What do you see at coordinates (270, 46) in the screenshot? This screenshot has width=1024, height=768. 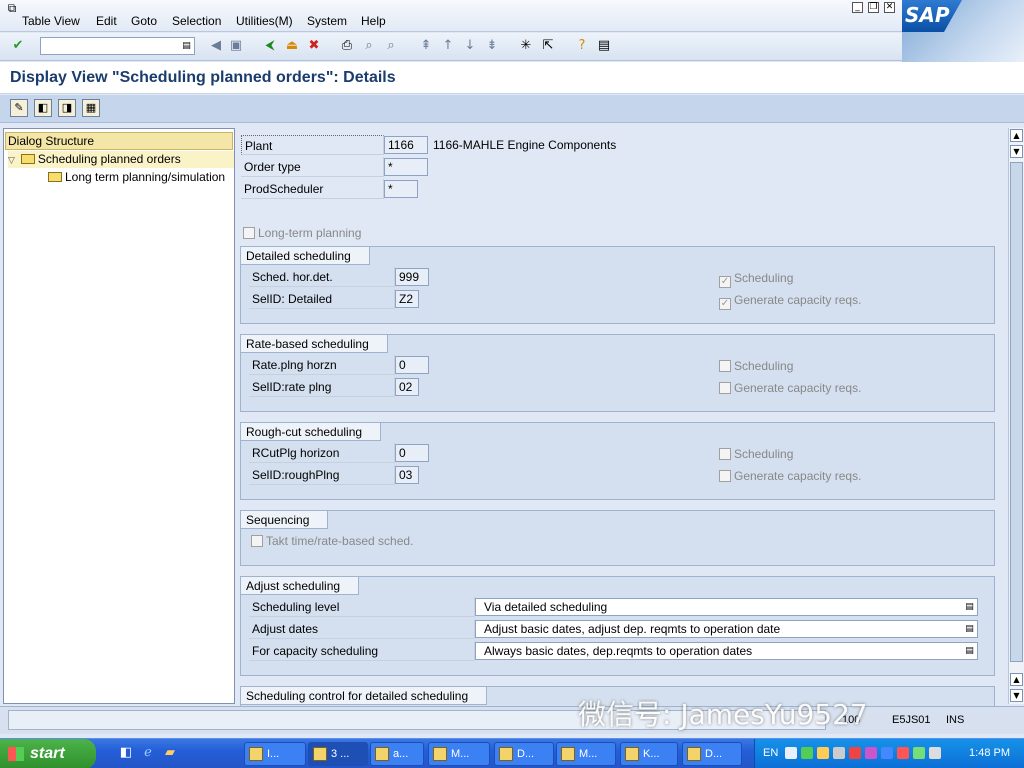 I see `back-icon: ⮜` at bounding box center [270, 46].